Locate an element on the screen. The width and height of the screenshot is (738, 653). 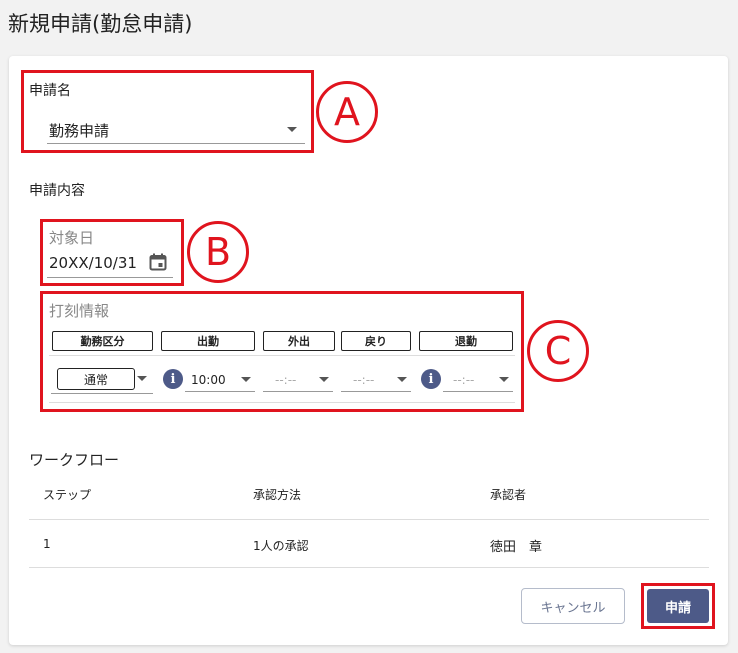
annotation-box-a is located at coordinates (167, 111).